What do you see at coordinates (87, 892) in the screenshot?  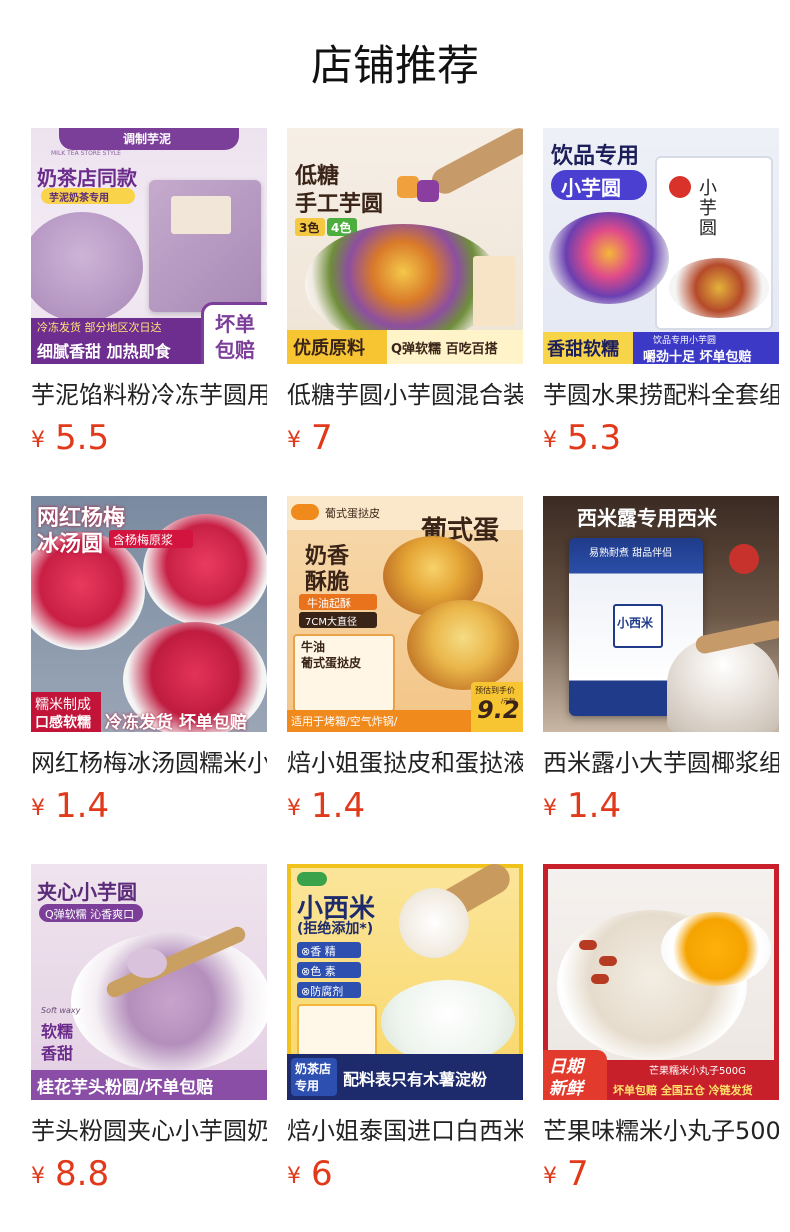 I see `image-text: 夹心小芋圆` at bounding box center [87, 892].